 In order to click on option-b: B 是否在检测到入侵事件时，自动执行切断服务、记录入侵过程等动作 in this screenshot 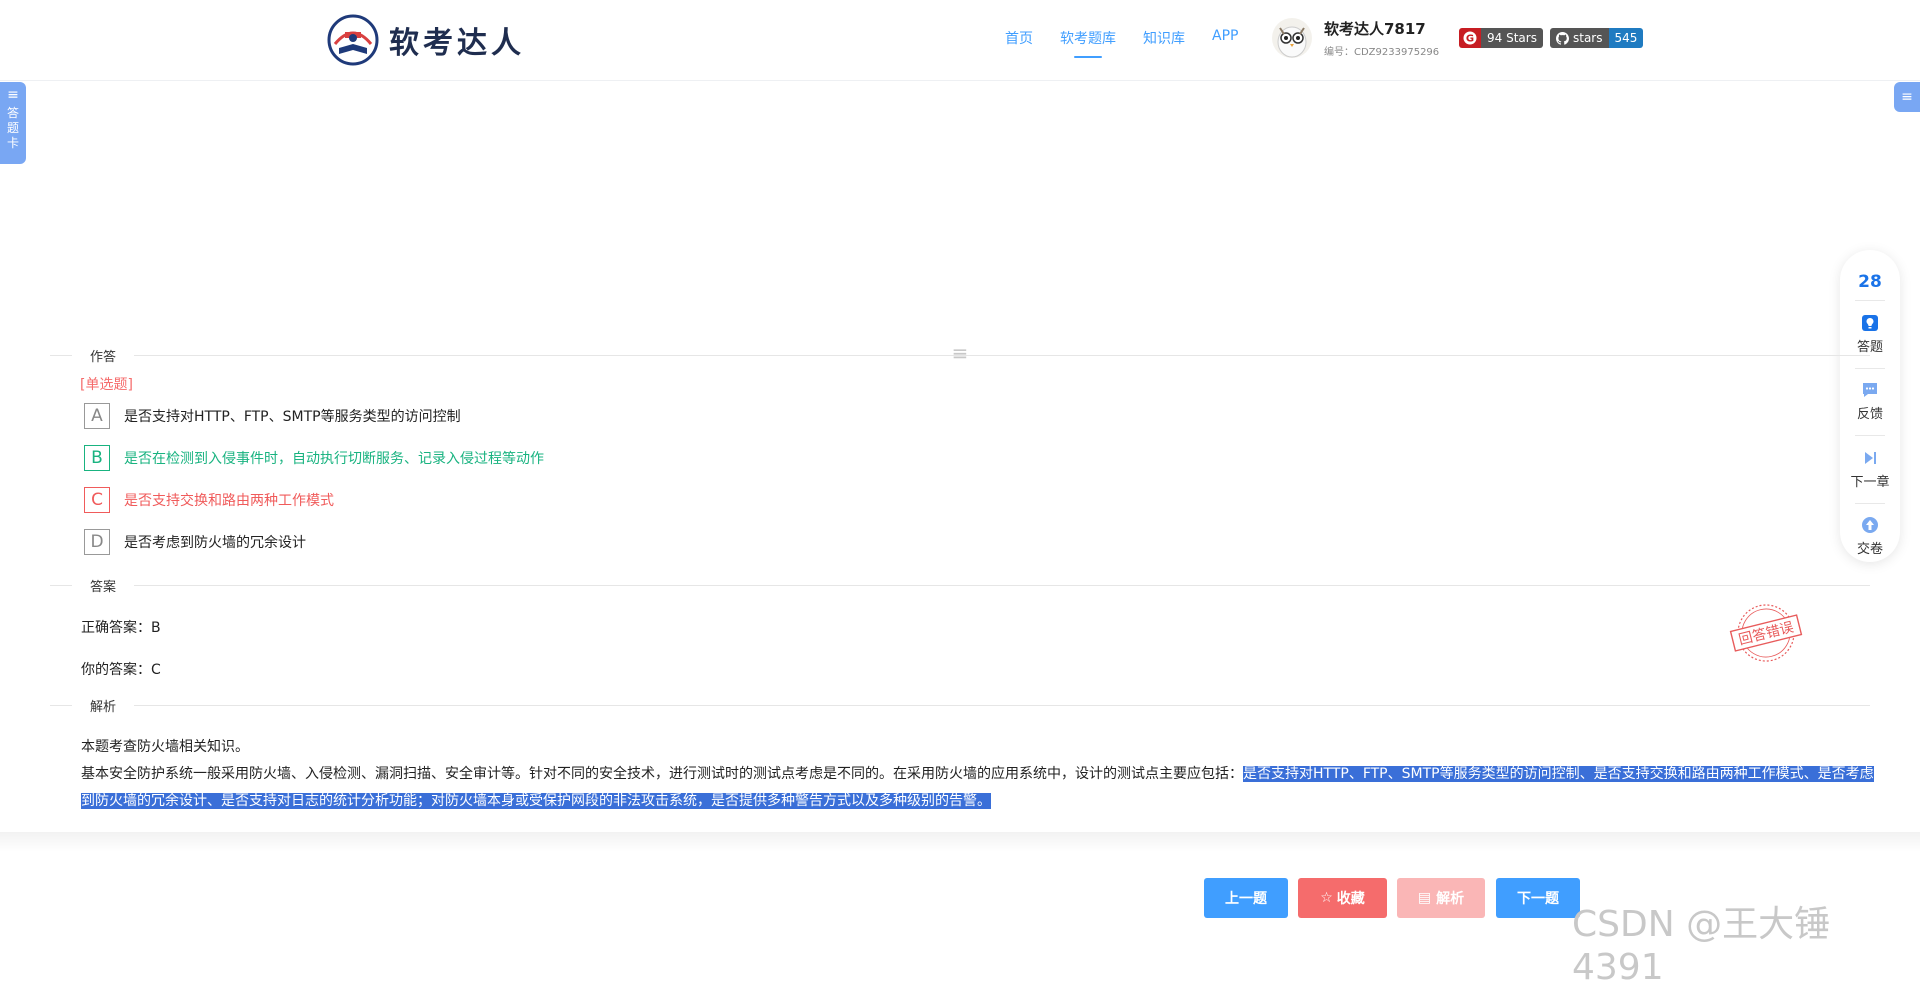, I will do `click(314, 458)`.